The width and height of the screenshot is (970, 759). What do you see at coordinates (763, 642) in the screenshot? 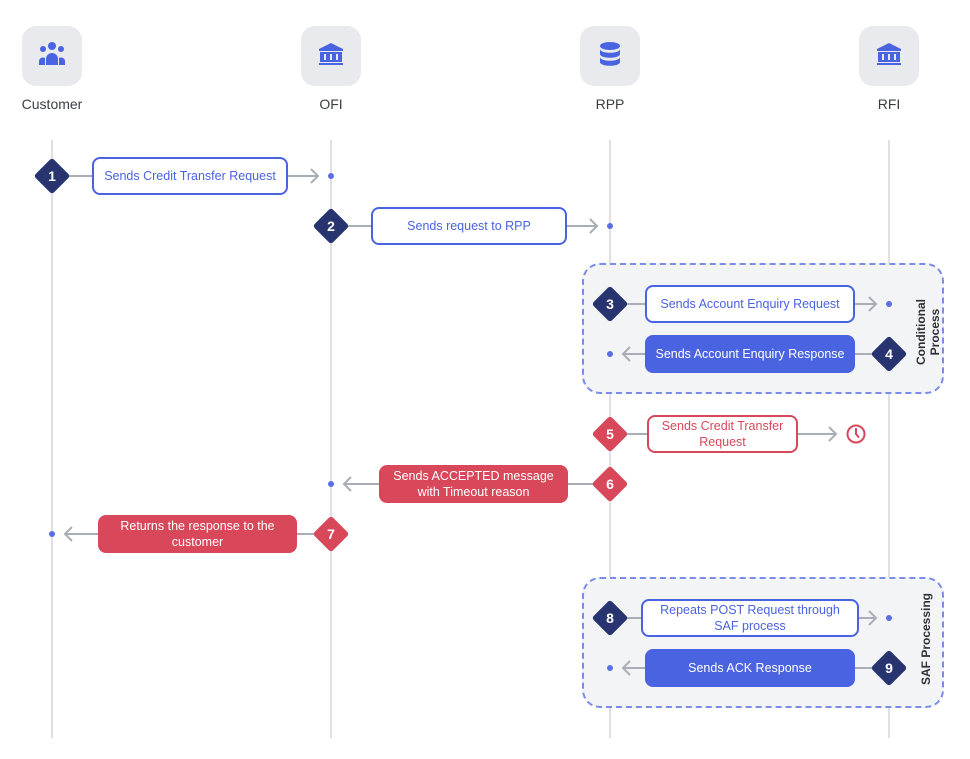
I see `group-saf-processing` at bounding box center [763, 642].